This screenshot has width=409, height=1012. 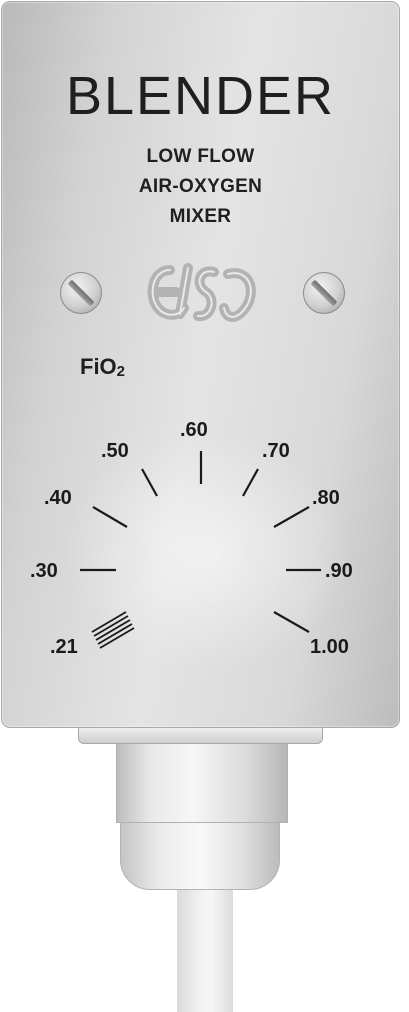 What do you see at coordinates (194, 430) in the screenshot?
I see `scale-label-60: .60` at bounding box center [194, 430].